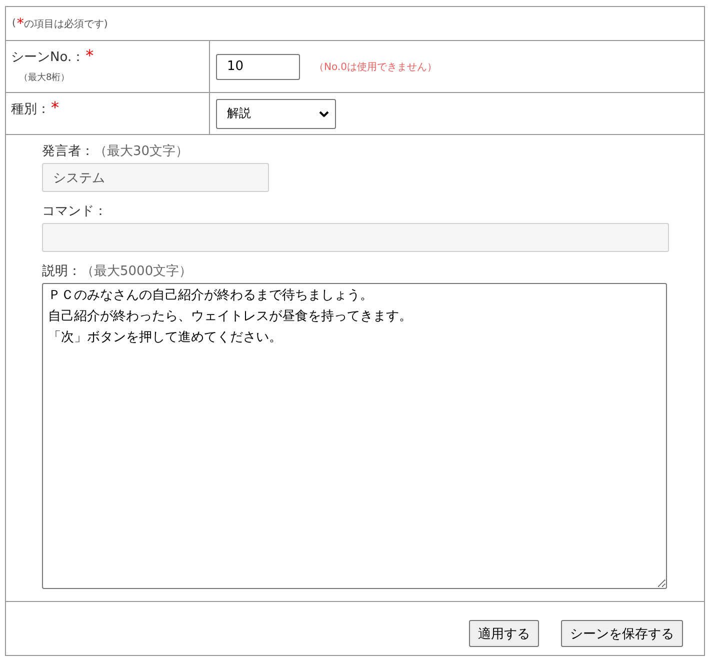  Describe the element at coordinates (61, 271) in the screenshot. I see `field-label: 説明：` at that location.